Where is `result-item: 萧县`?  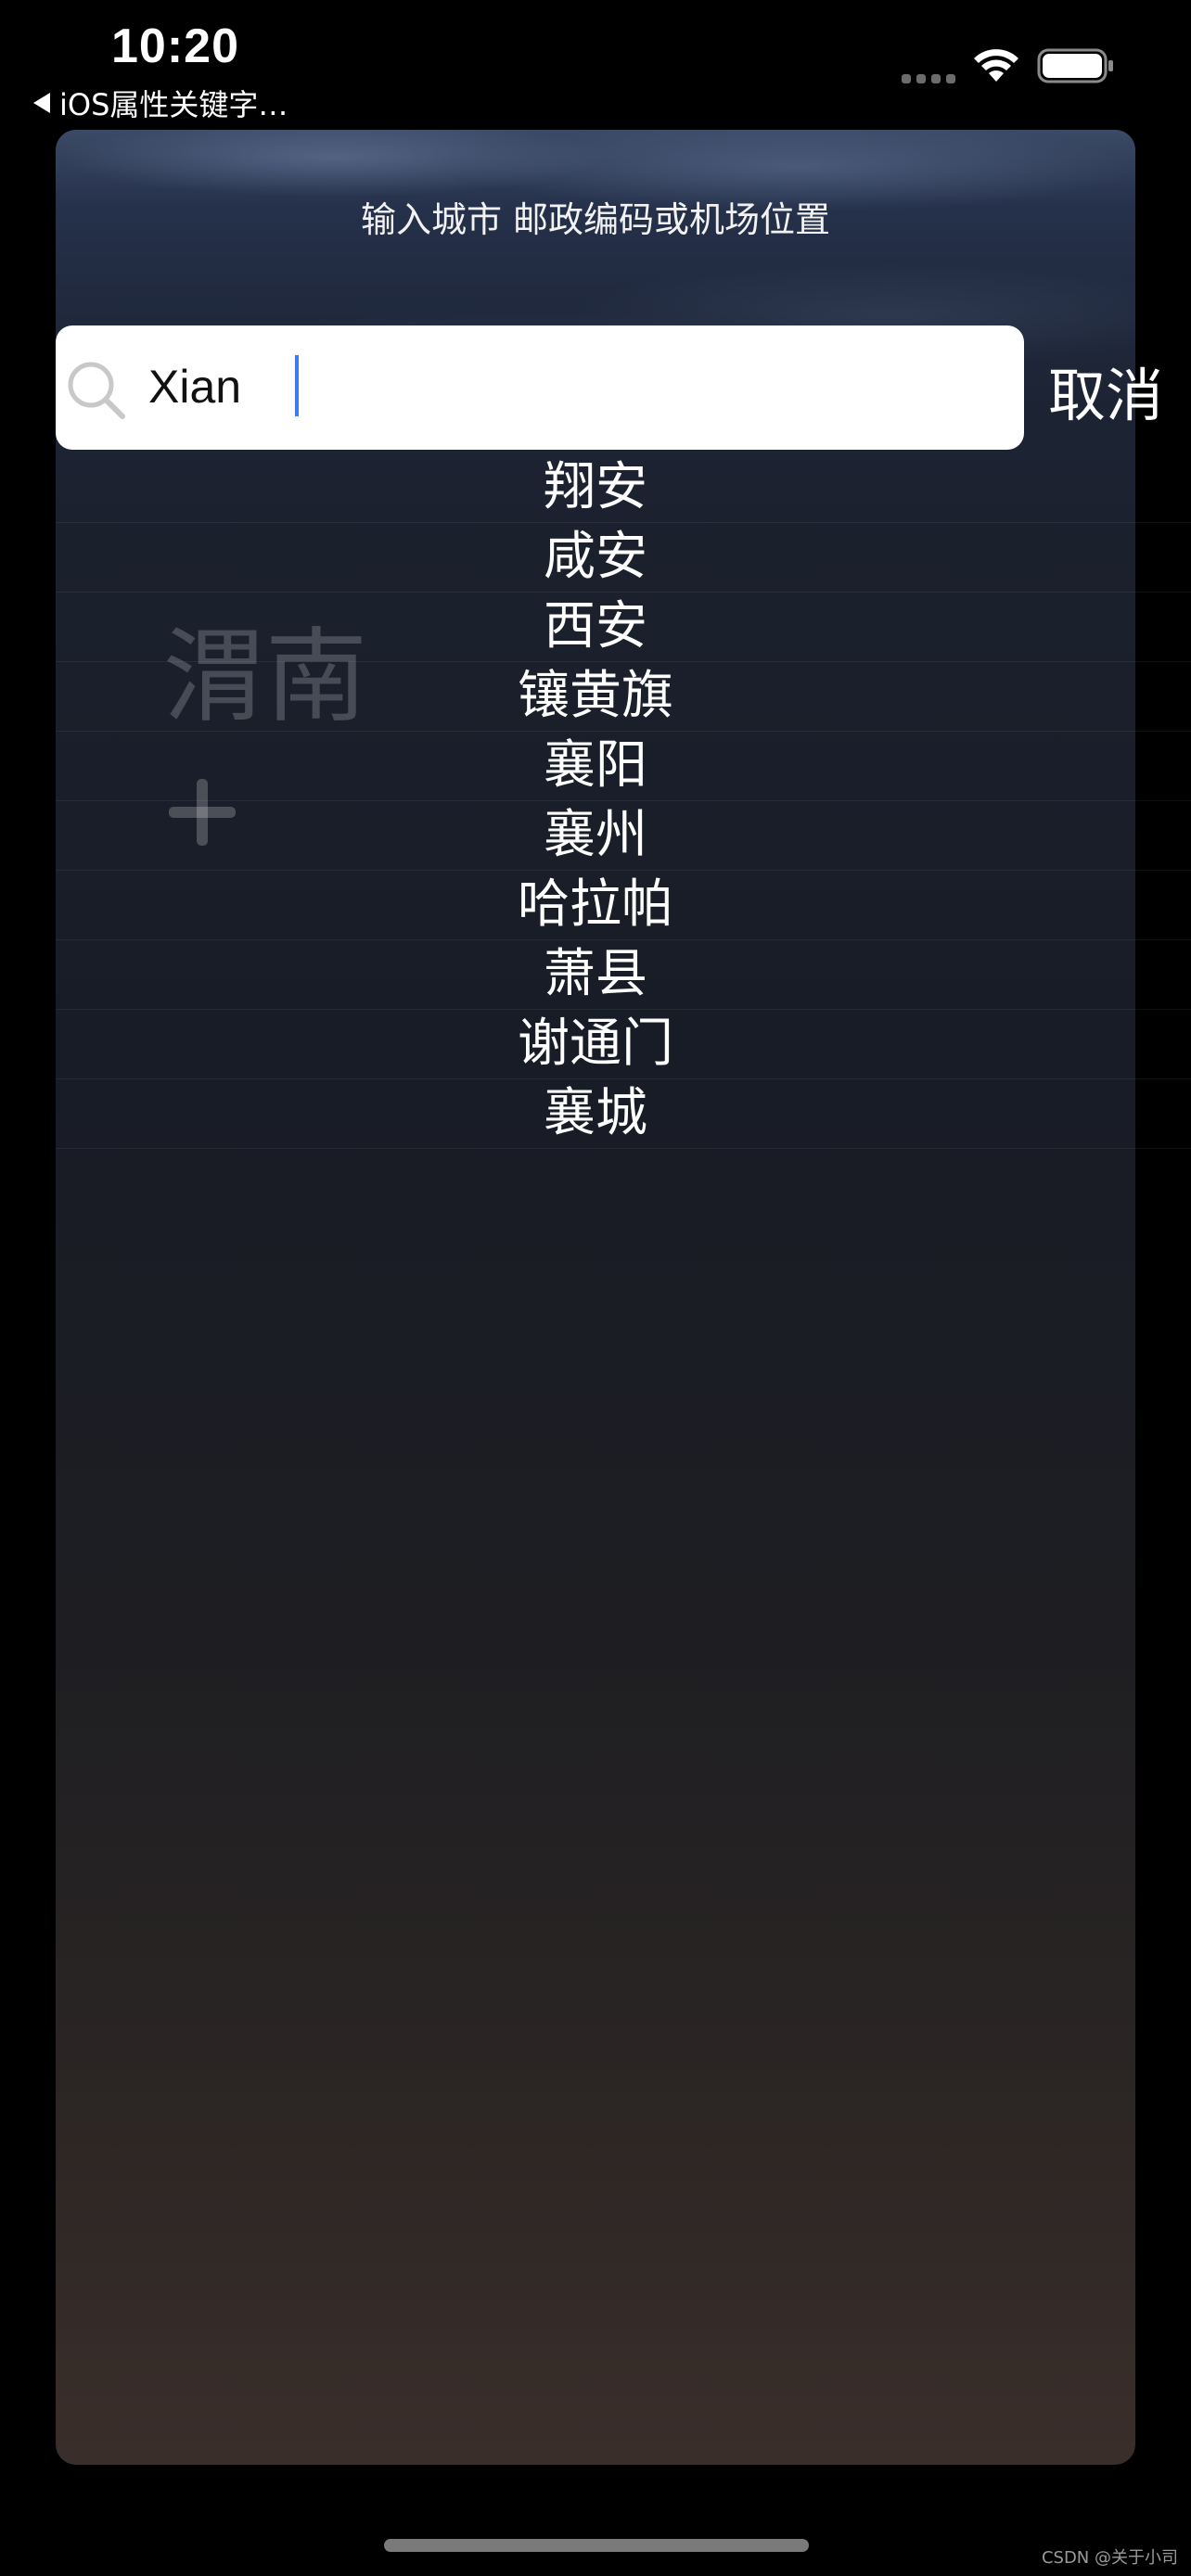 result-item: 萧县 is located at coordinates (595, 974).